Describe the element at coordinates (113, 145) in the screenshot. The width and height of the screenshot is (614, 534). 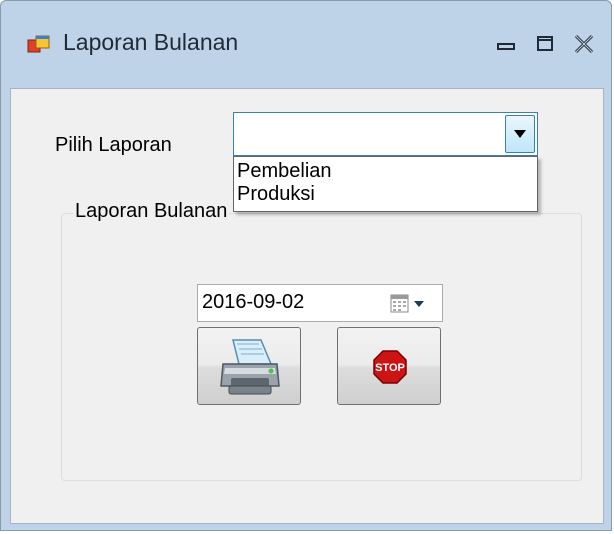
I see `pilih-laporan-label: Pilih Laporan` at that location.